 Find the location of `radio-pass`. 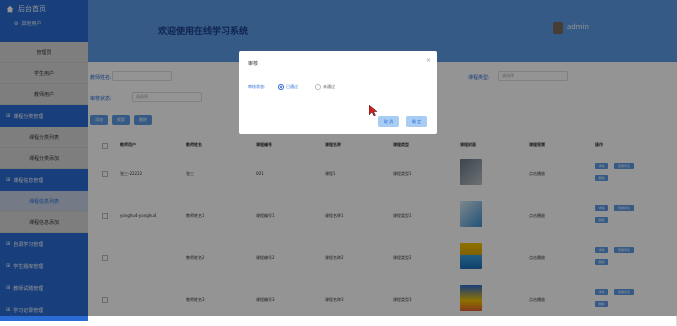

radio-pass is located at coordinates (281, 87).